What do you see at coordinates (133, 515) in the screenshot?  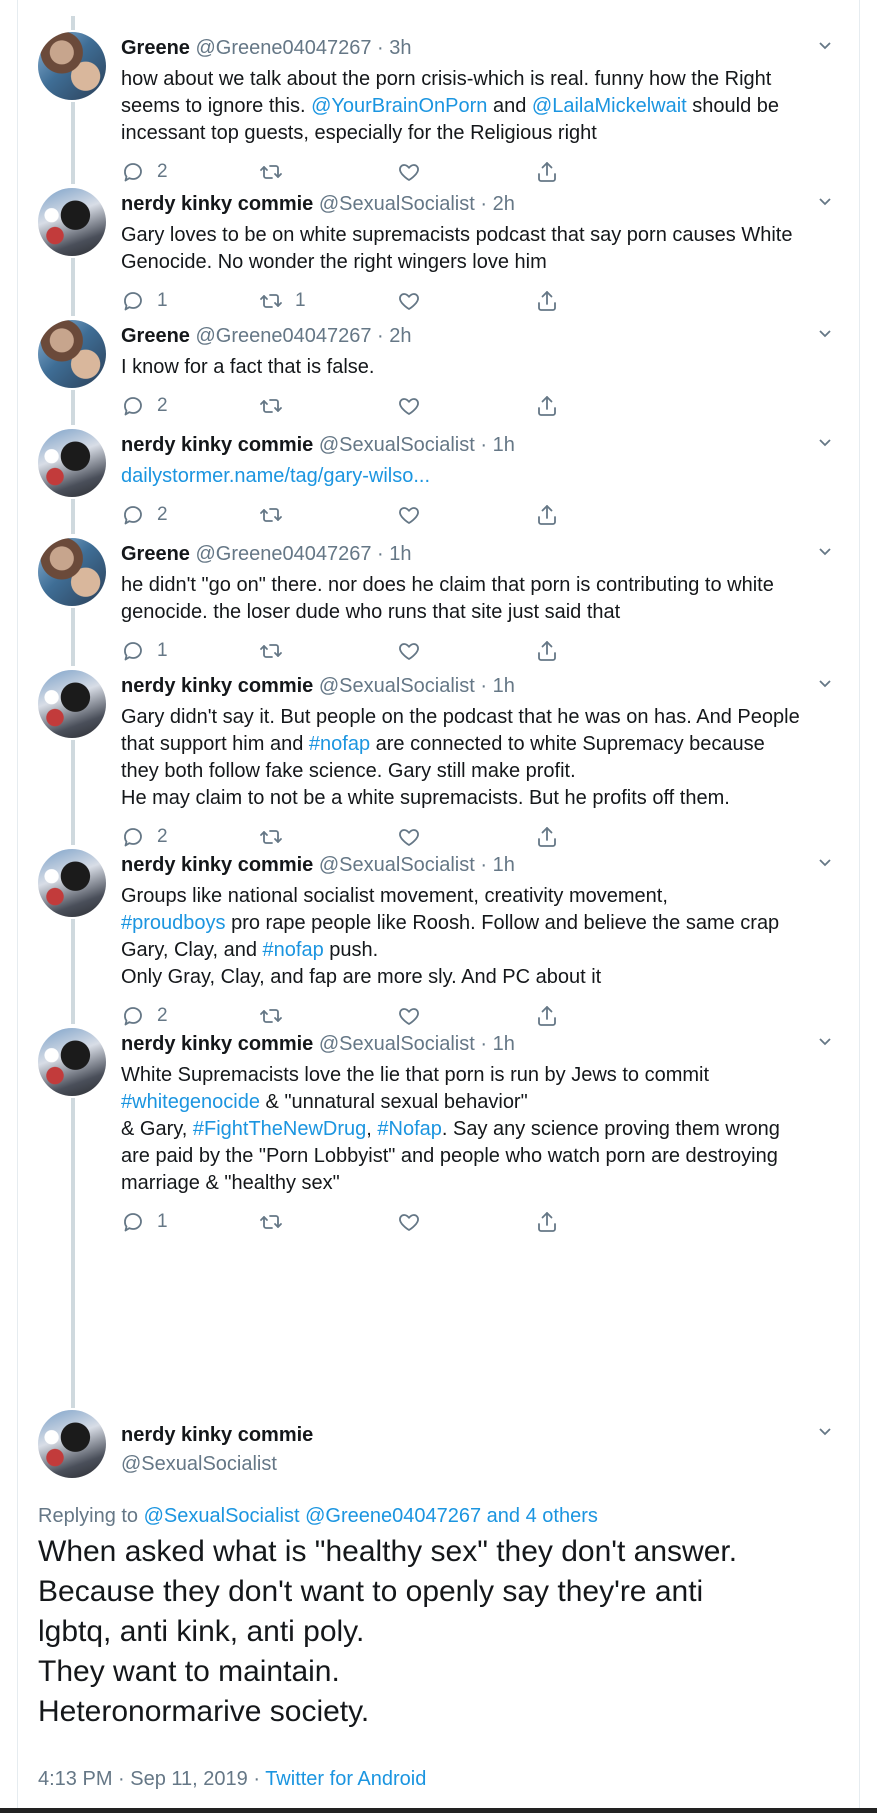 I see `reply-icon` at bounding box center [133, 515].